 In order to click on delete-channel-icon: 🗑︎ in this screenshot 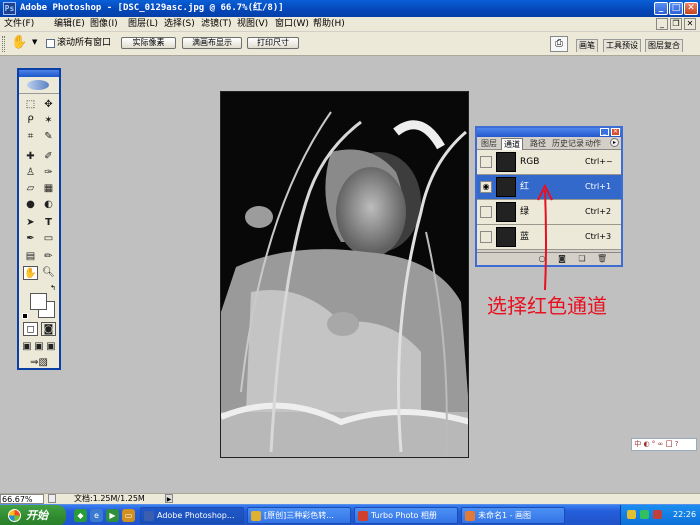, I will do `click(602, 259)`.